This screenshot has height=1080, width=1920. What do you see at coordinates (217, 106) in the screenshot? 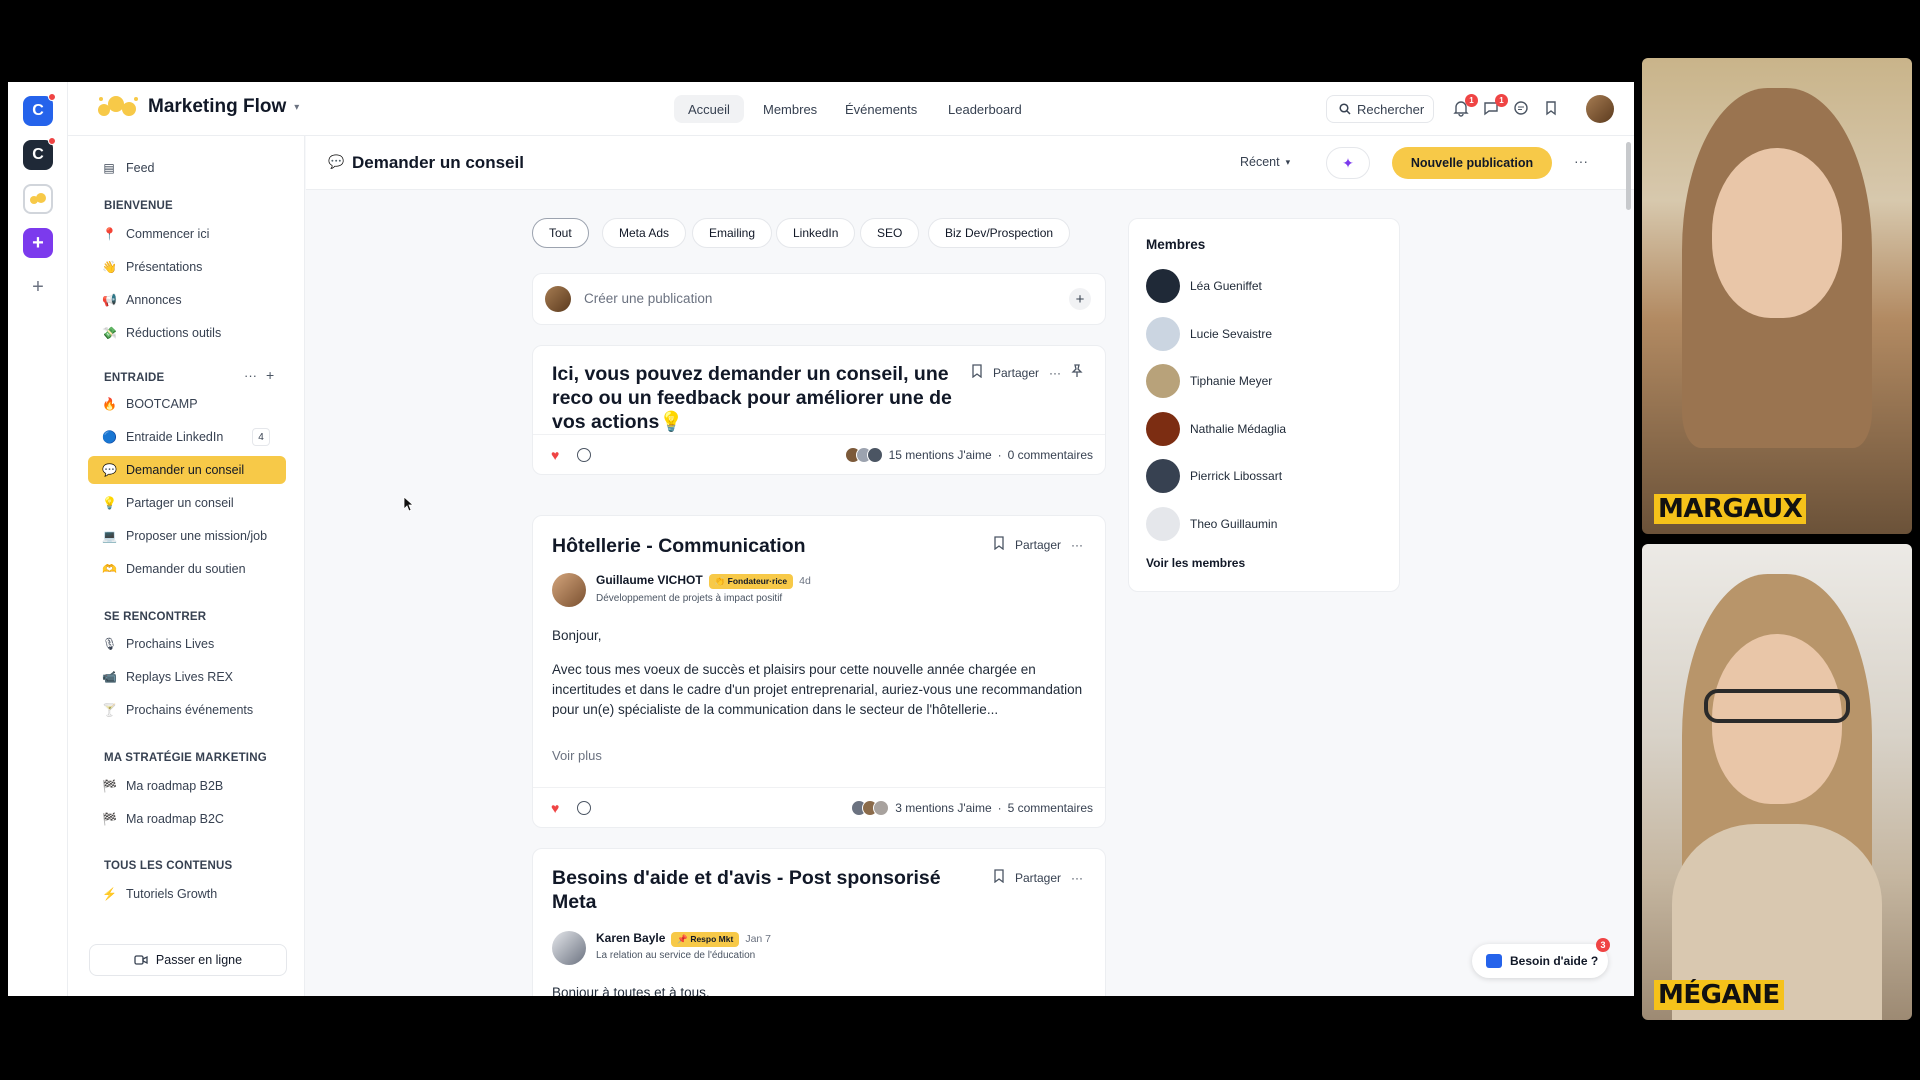
I see `brand-name: Marketing Flow` at bounding box center [217, 106].